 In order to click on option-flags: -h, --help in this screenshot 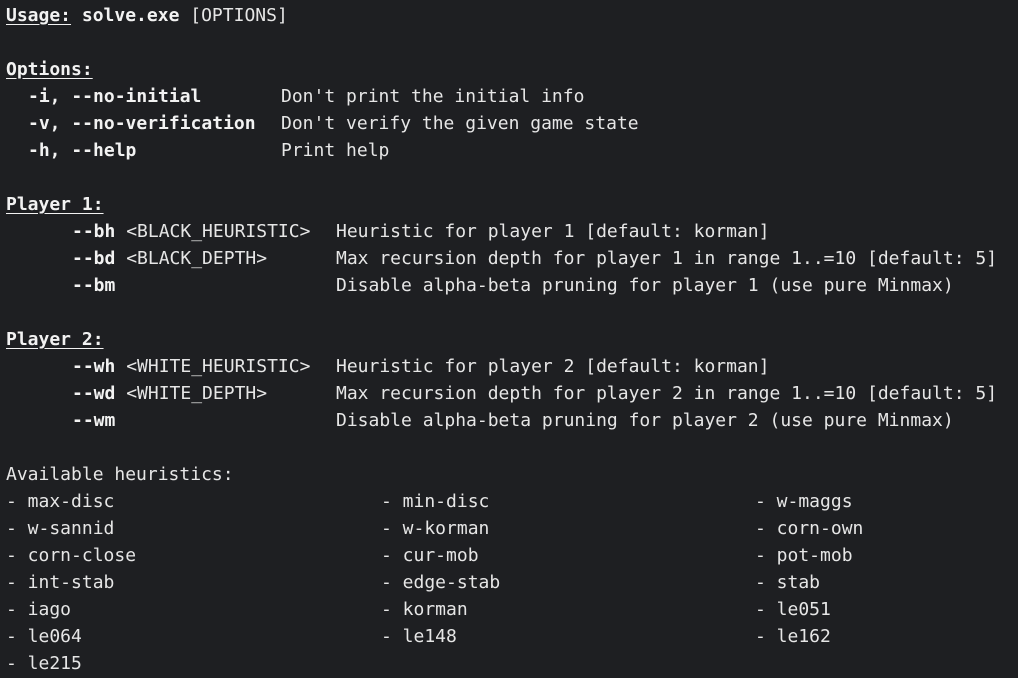, I will do `click(82, 150)`.